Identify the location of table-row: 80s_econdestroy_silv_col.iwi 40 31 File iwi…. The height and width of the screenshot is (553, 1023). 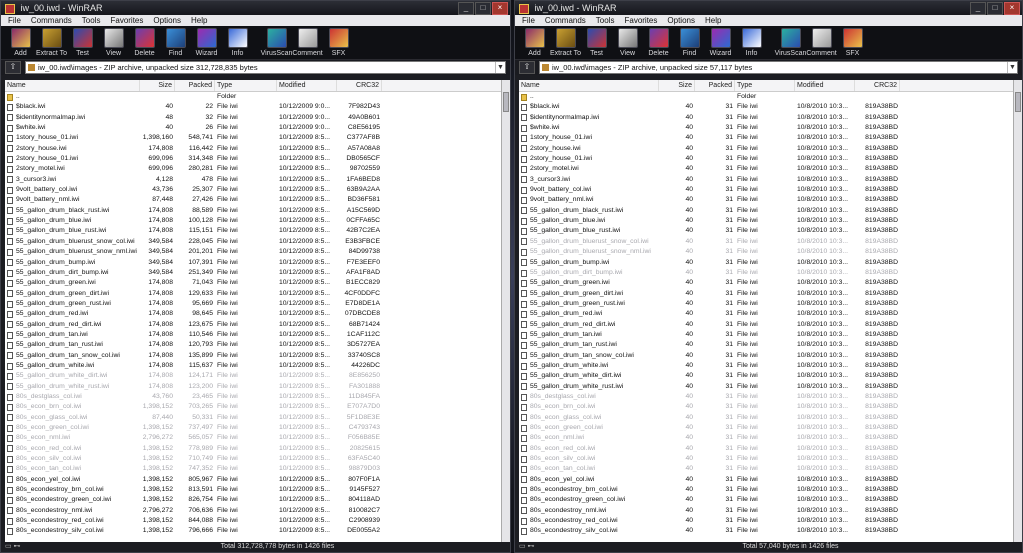
(766, 531).